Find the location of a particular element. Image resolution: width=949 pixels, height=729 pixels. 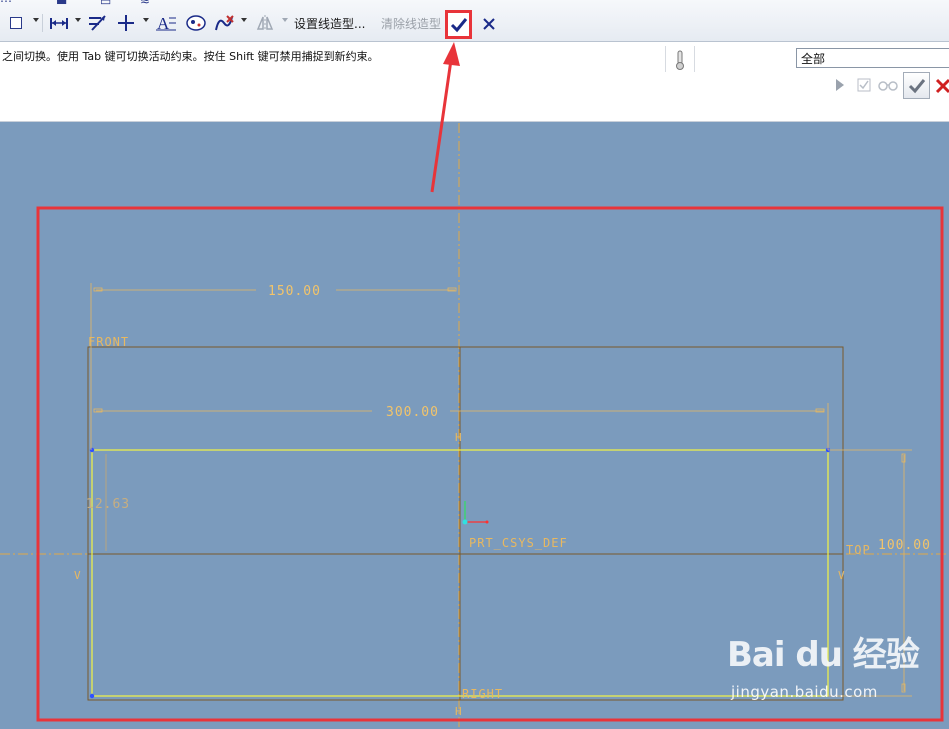

clear-linestyle-button: 清除线造型 is located at coordinates (411, 24).